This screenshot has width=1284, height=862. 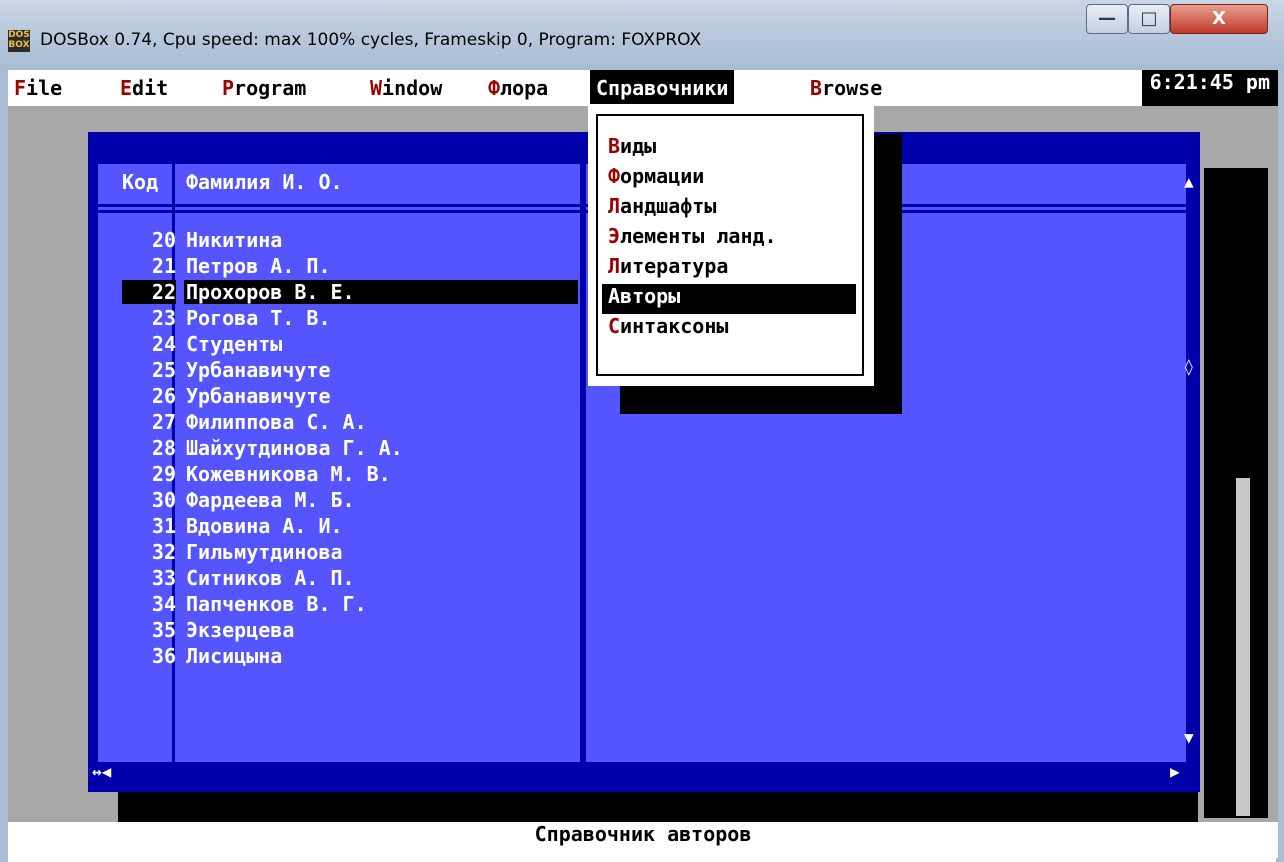 What do you see at coordinates (729, 299) in the screenshot?
I see `dropdown-item: Авторы` at bounding box center [729, 299].